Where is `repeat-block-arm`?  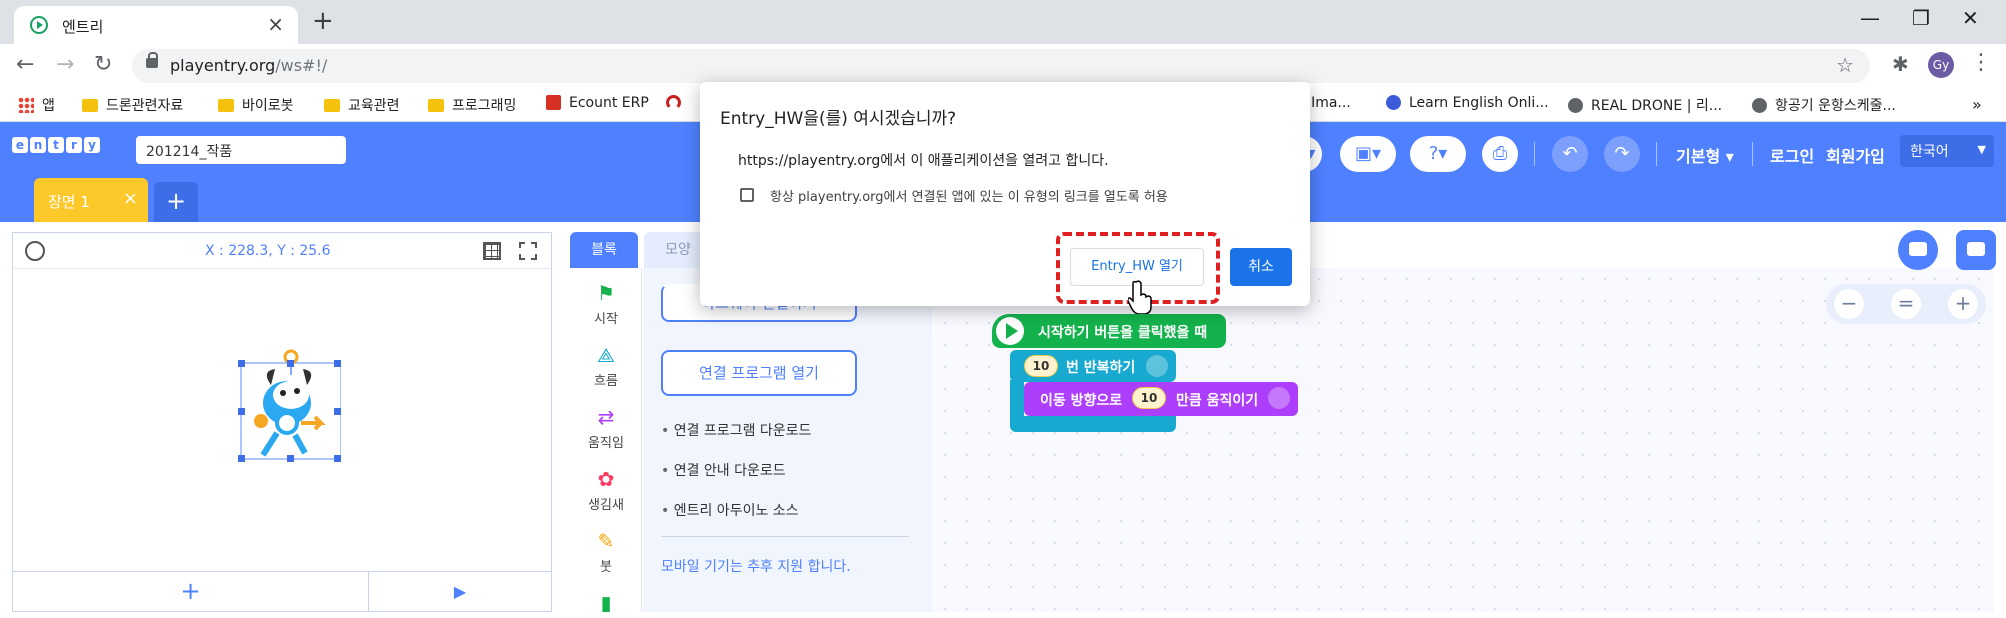
repeat-block-arm is located at coordinates (1017, 398).